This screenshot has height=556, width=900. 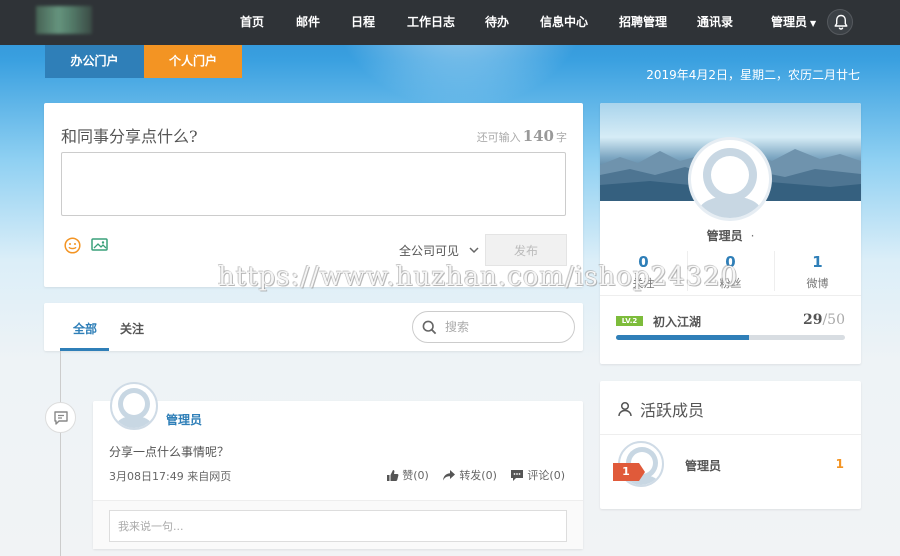 What do you see at coordinates (629, 472) in the screenshot?
I see `member-rank-badge: 1` at bounding box center [629, 472].